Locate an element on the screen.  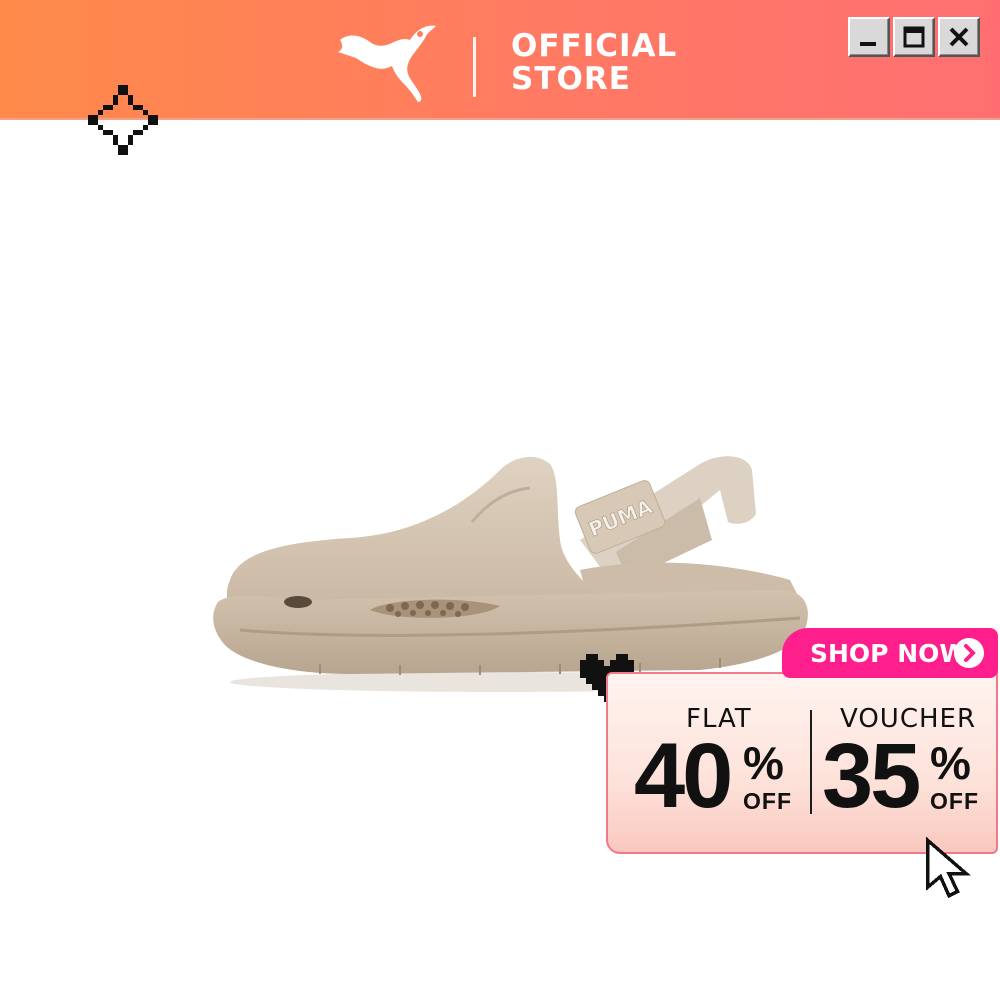
minimize-icon is located at coordinates (868, 44).